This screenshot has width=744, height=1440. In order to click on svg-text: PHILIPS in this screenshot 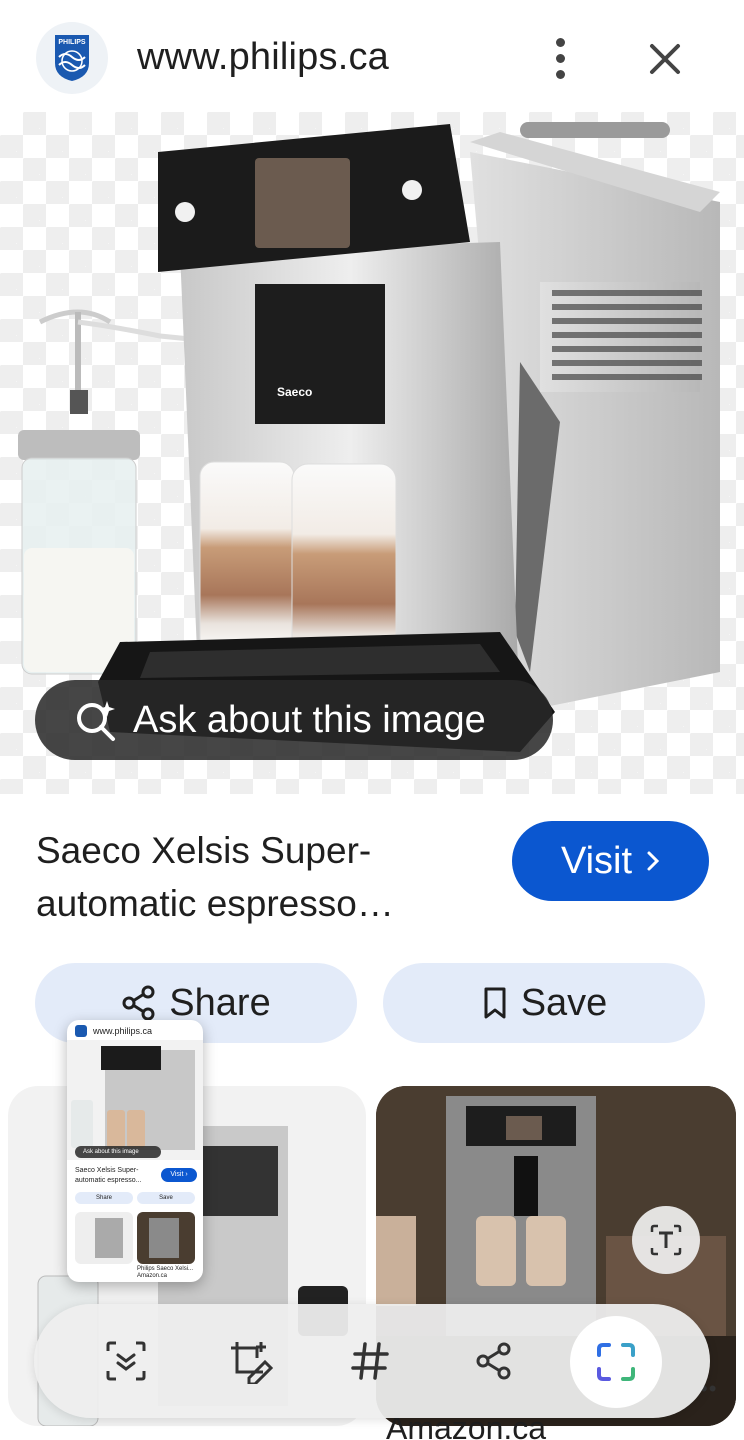, I will do `click(72, 42)`.